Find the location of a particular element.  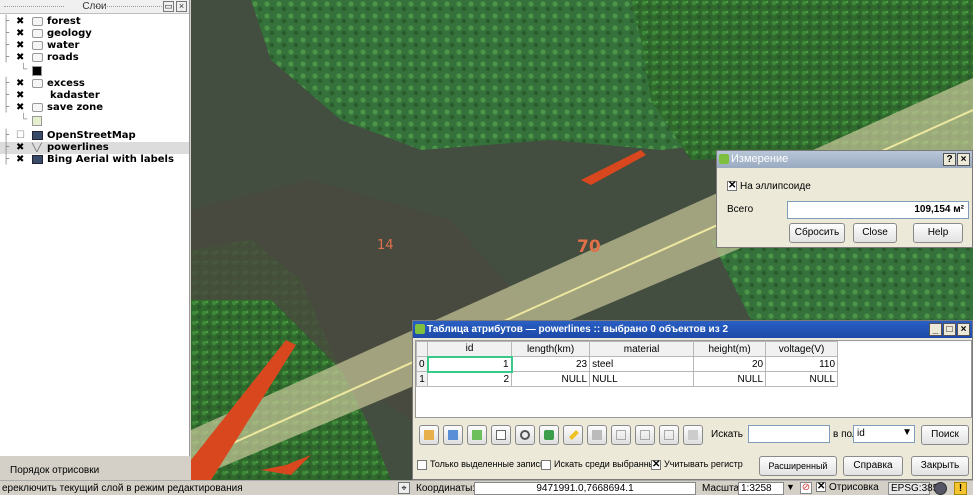

delete-column-tool is located at coordinates (645, 435).